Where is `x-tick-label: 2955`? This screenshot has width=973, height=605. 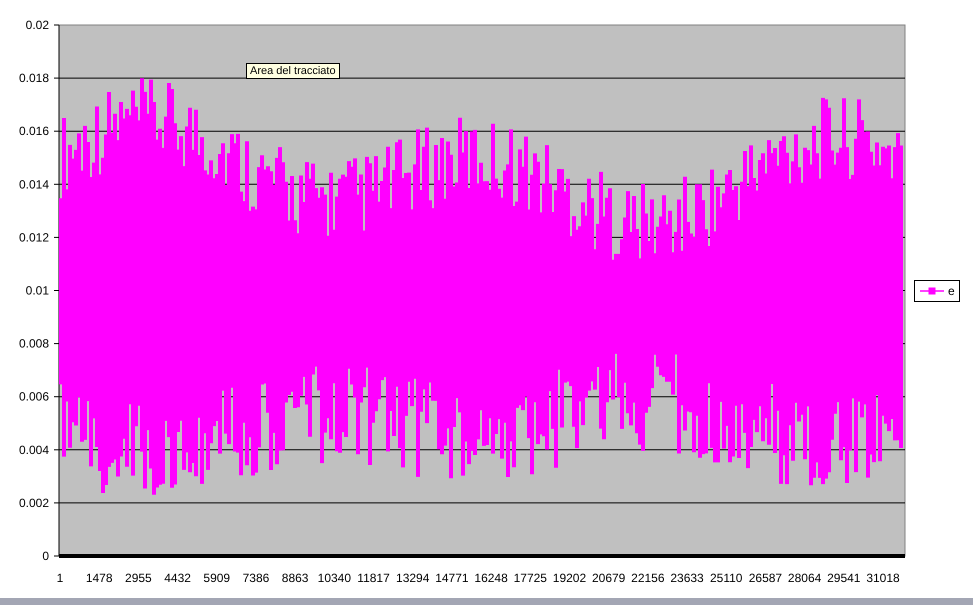 x-tick-label: 2955 is located at coordinates (138, 578).